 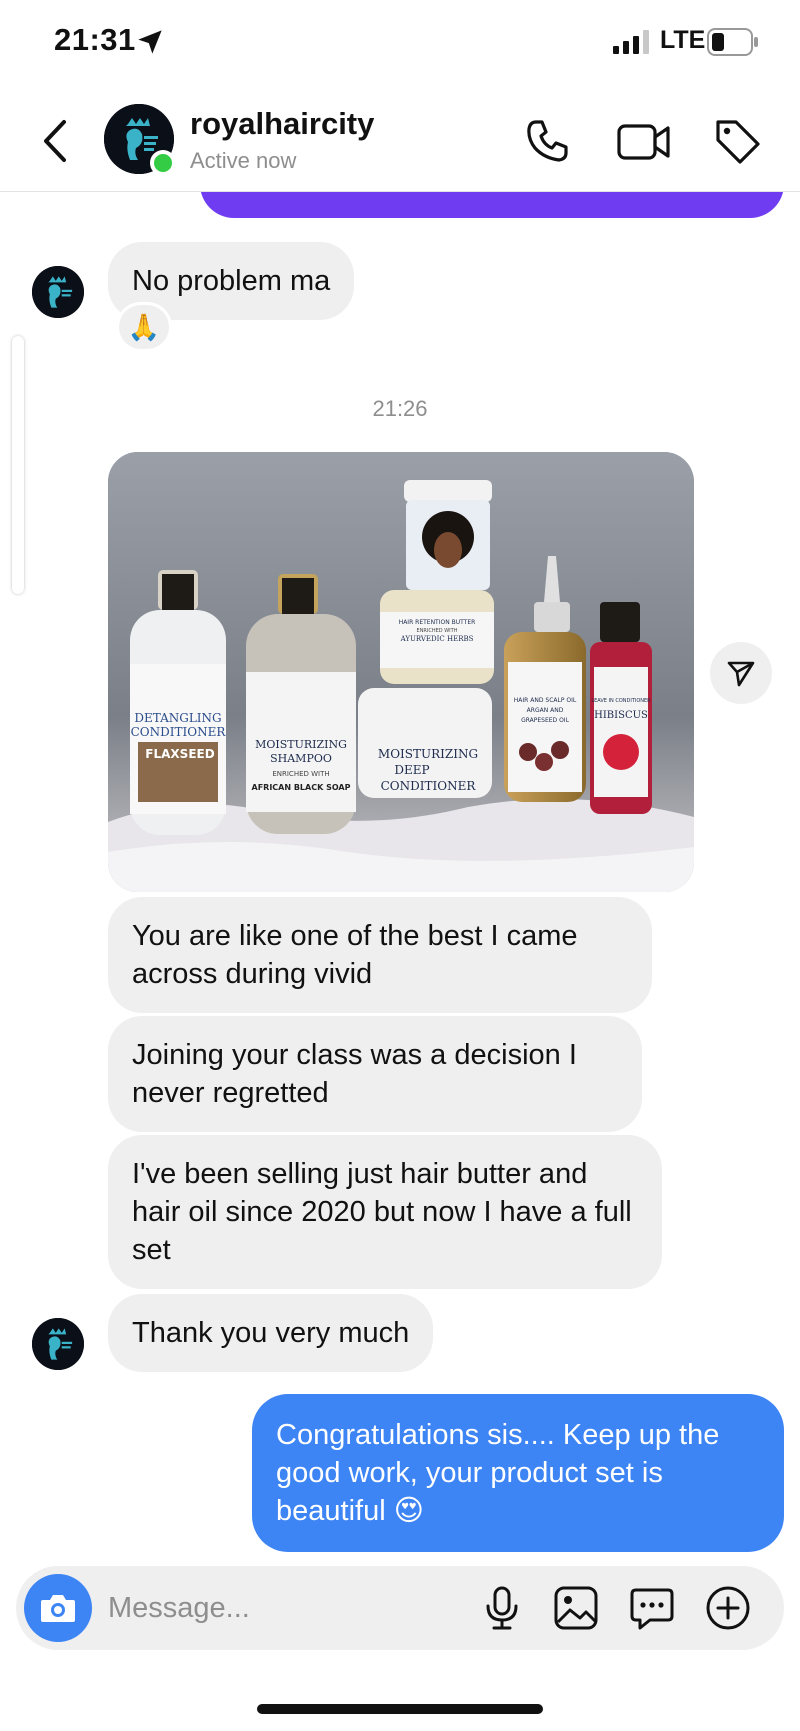 What do you see at coordinates (437, 639) in the screenshot?
I see `product-label-text: AYURVEDIC HERBS` at bounding box center [437, 639].